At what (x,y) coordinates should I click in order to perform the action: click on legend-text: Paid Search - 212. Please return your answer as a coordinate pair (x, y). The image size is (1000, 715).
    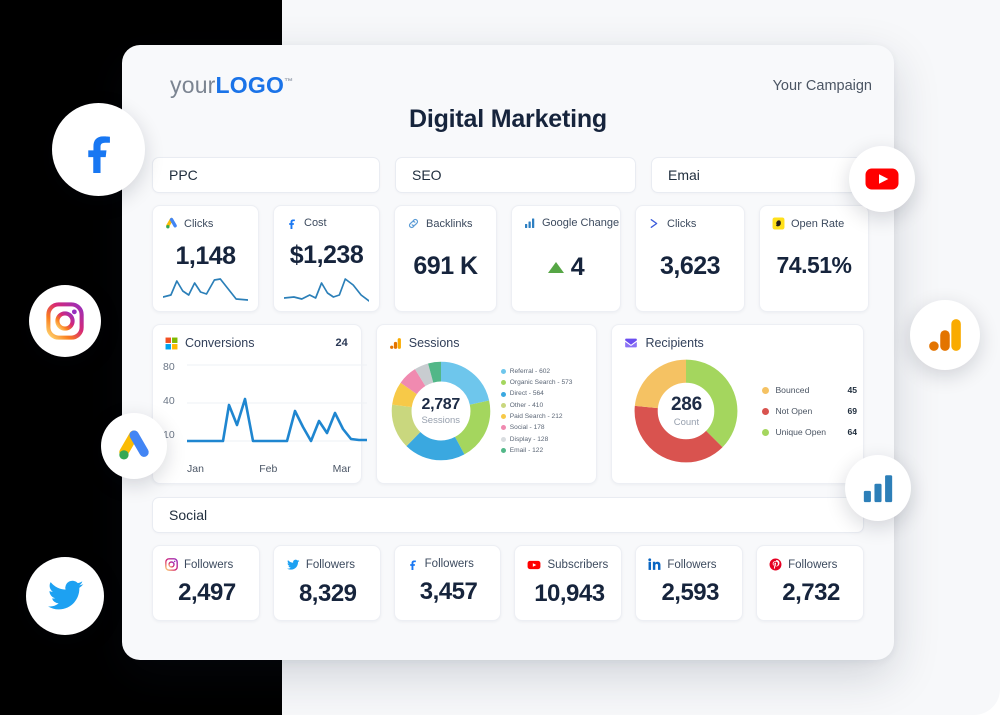
    Looking at the image, I should click on (536, 416).